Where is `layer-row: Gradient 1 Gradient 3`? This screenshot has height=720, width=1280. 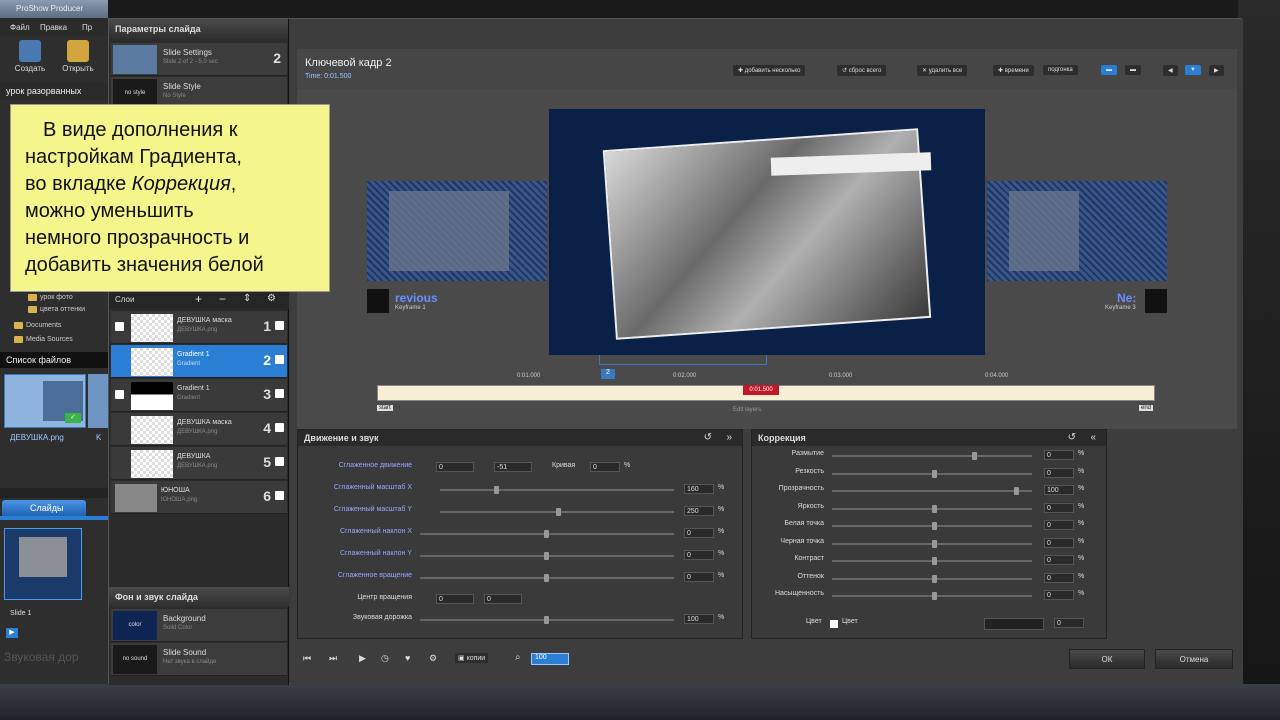
layer-row: Gradient 1 Gradient 3 is located at coordinates (199, 395).